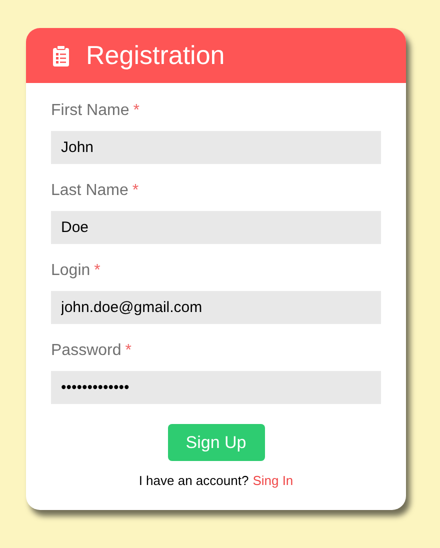 This screenshot has height=548, width=440. What do you see at coordinates (90, 111) in the screenshot?
I see `field-label: First Name` at bounding box center [90, 111].